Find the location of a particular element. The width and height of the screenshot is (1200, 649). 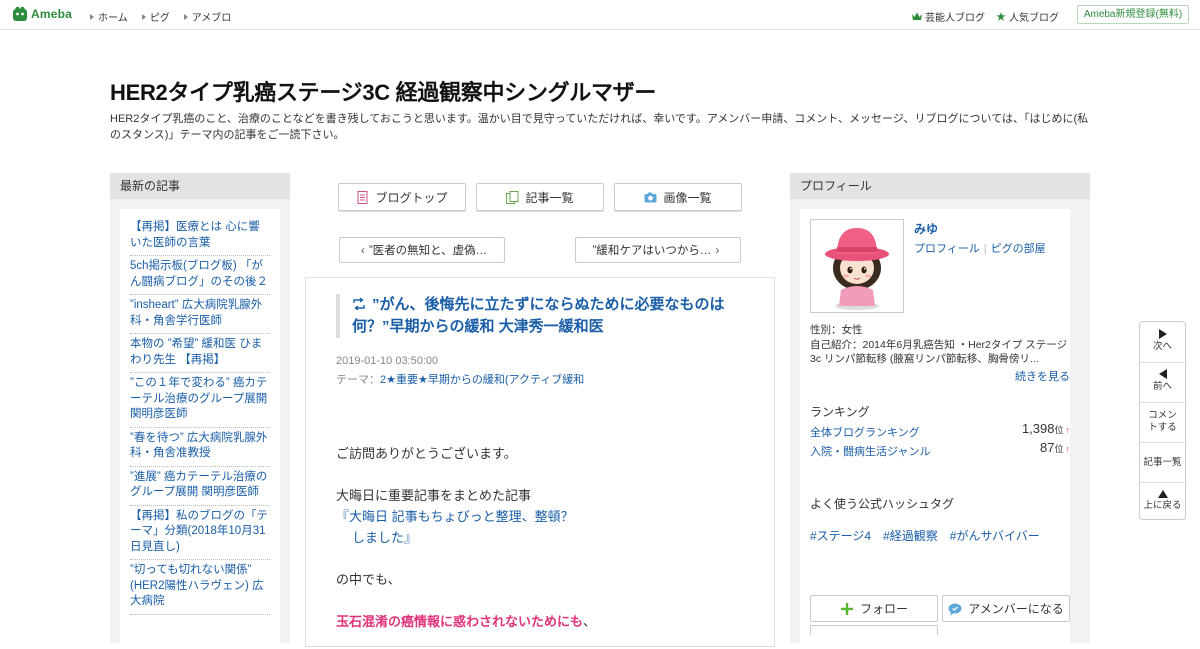

popular-blog-label: 人気ブログ is located at coordinates (1034, 18).